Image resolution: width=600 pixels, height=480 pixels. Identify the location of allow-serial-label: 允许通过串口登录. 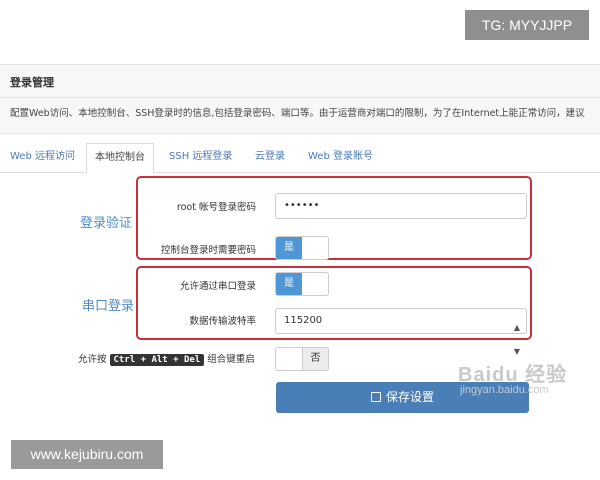
(217, 286).